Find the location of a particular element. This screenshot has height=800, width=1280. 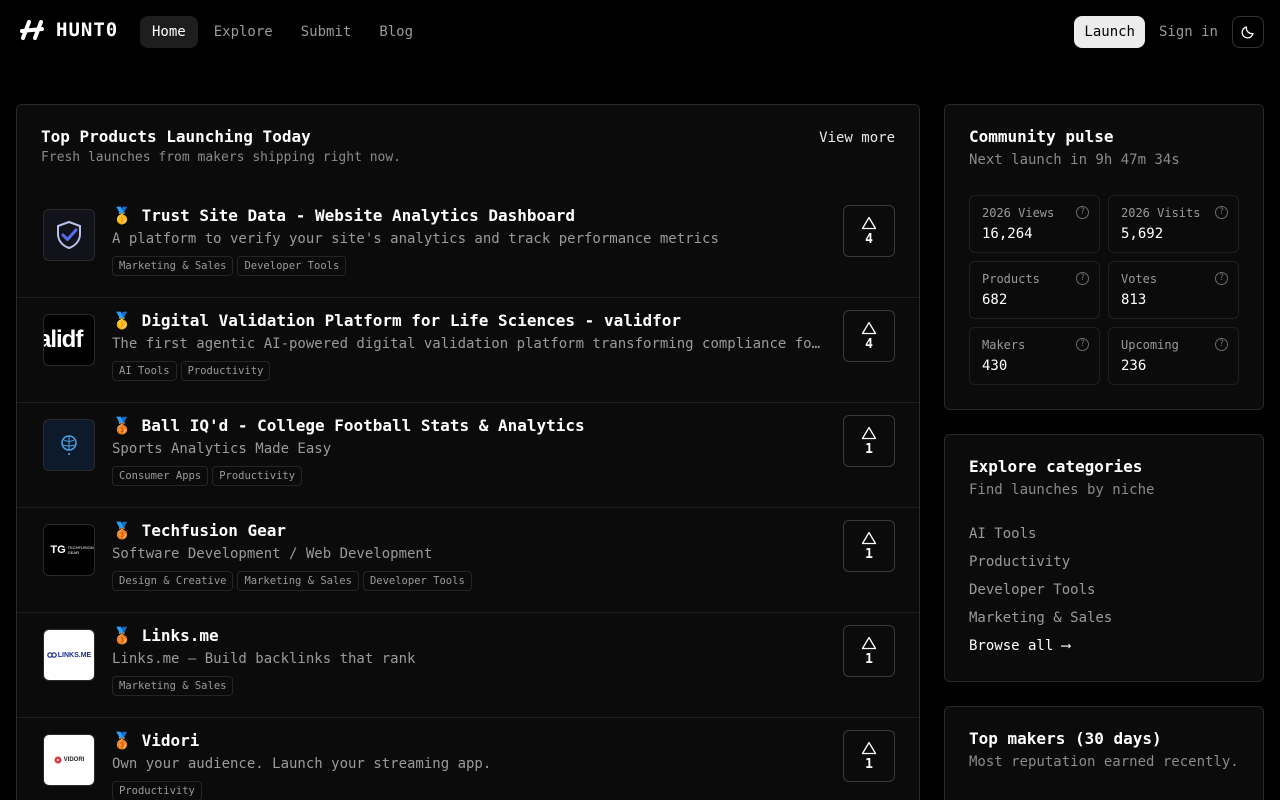

linksme-logo-icon: LINKS.ME is located at coordinates (69, 655).